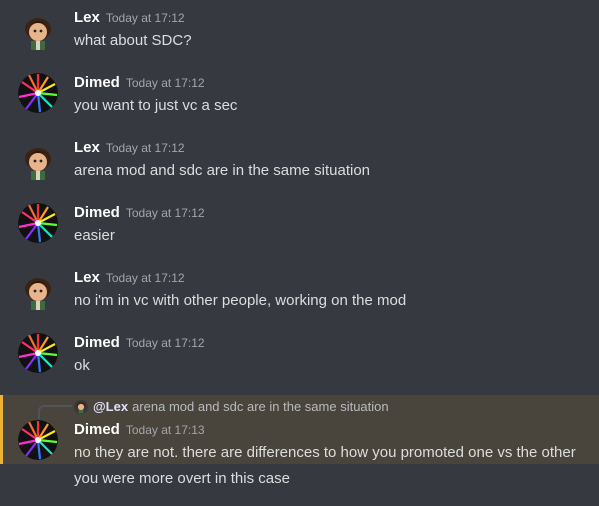  I want to click on reply-spine, so click(55, 412).